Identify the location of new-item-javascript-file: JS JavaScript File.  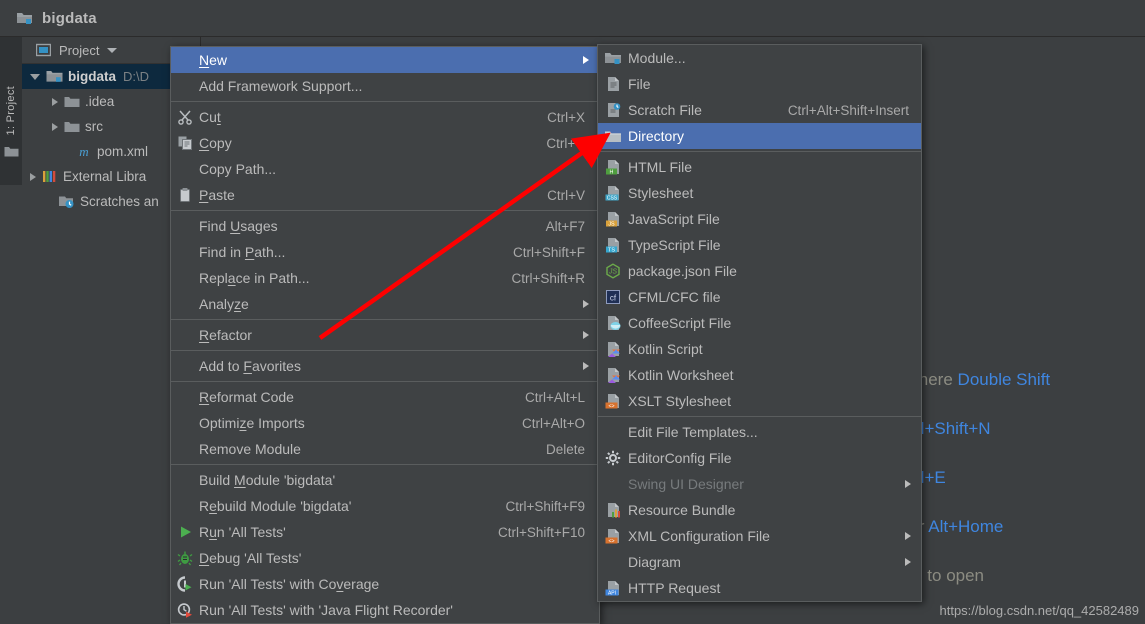
(759, 219).